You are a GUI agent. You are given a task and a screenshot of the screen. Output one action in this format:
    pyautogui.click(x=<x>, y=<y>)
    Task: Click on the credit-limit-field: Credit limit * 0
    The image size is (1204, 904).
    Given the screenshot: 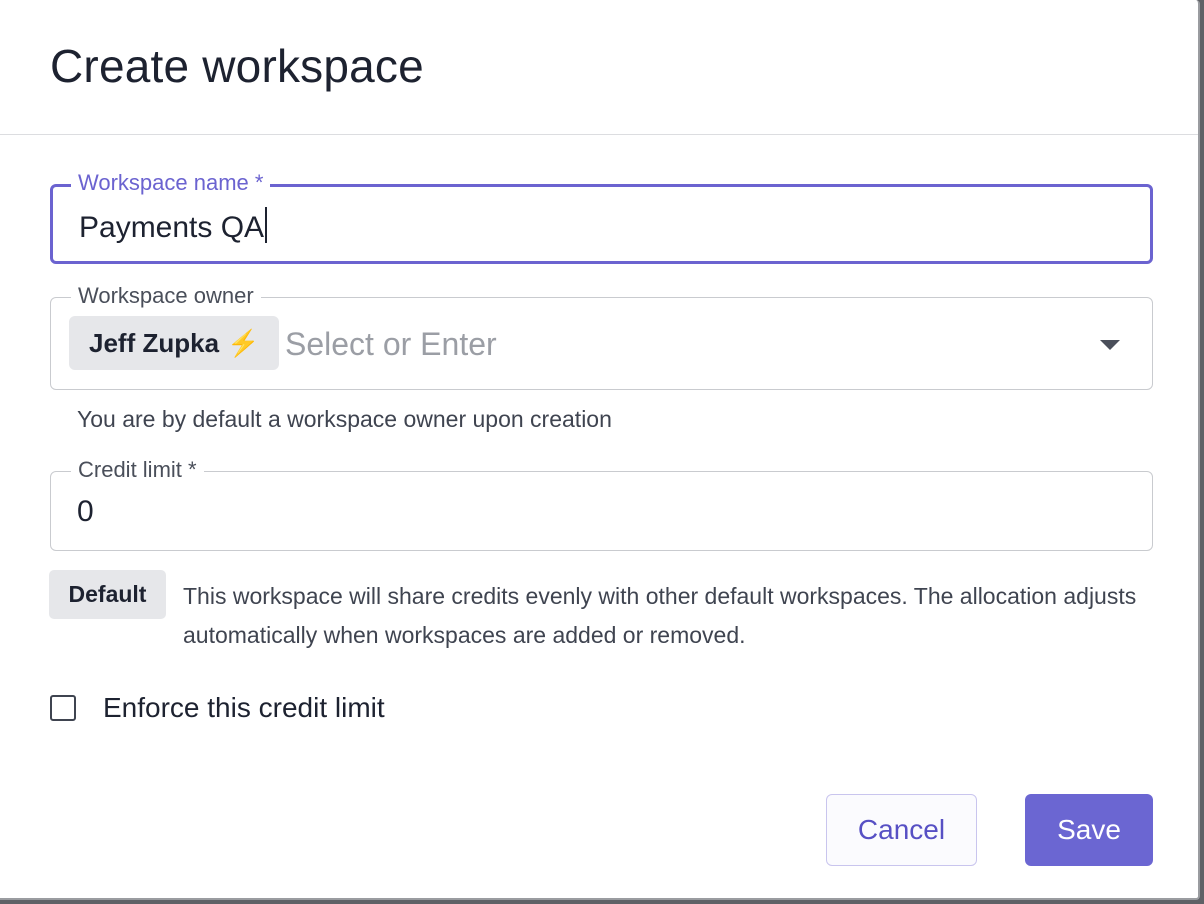 What is the action you would take?
    pyautogui.click(x=601, y=504)
    